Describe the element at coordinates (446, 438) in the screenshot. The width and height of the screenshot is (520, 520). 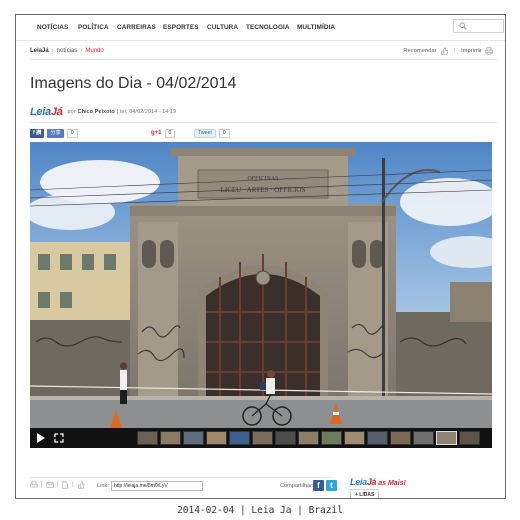
I see `gallery-thumbnail-active` at that location.